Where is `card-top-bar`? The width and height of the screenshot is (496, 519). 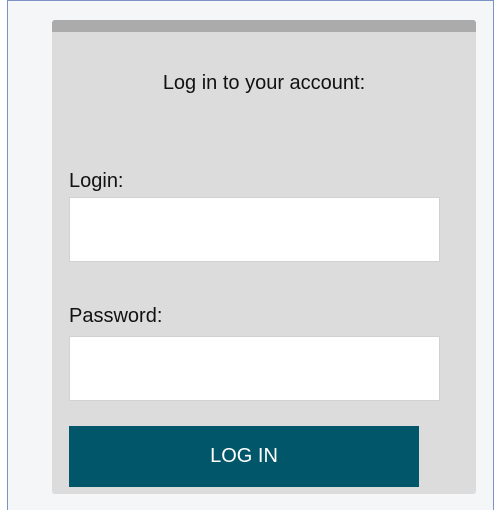
card-top-bar is located at coordinates (264, 26).